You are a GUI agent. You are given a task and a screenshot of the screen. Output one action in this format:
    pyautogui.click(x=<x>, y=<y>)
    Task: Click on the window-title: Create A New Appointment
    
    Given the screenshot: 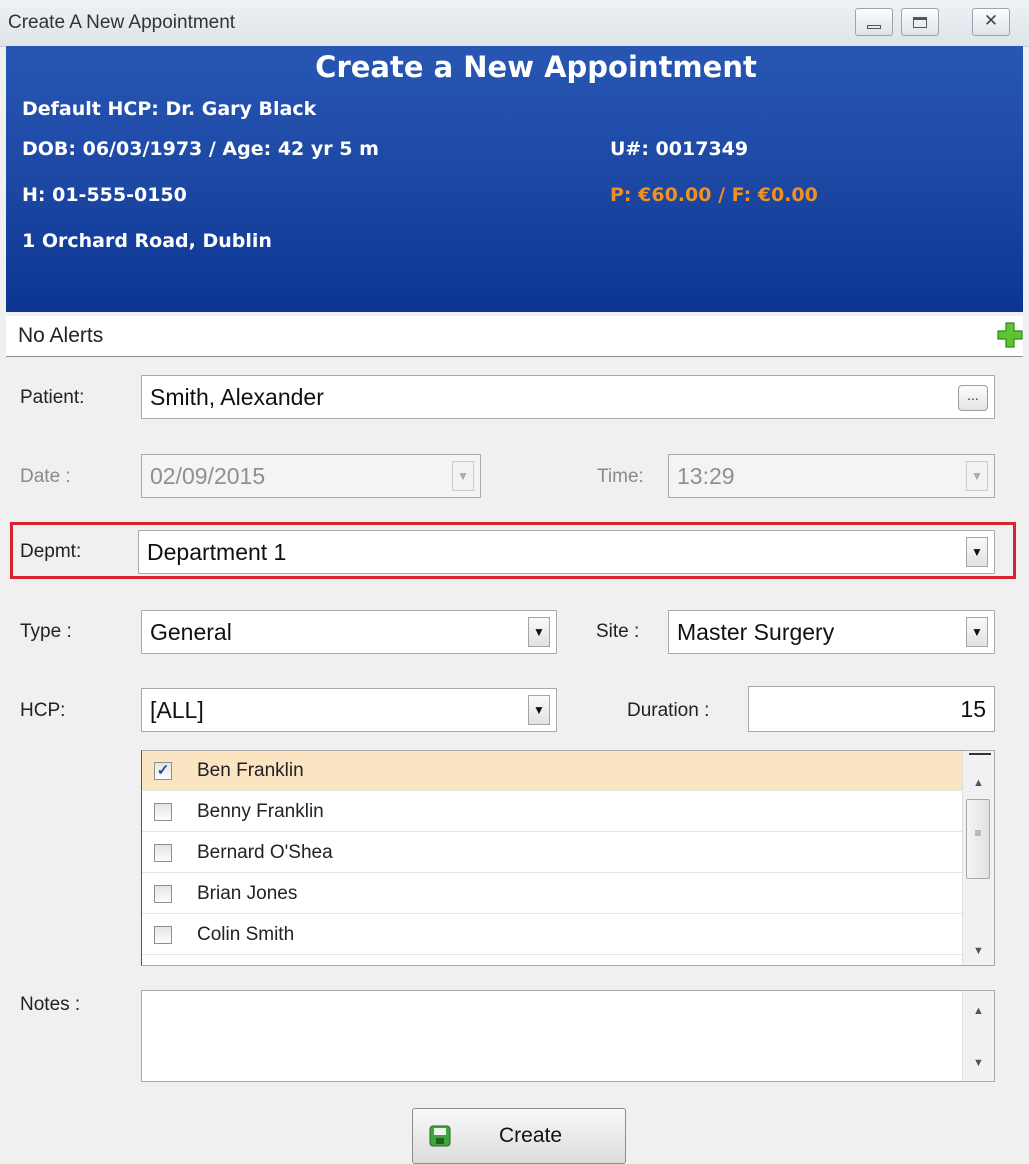 What is the action you would take?
    pyautogui.click(x=122, y=22)
    